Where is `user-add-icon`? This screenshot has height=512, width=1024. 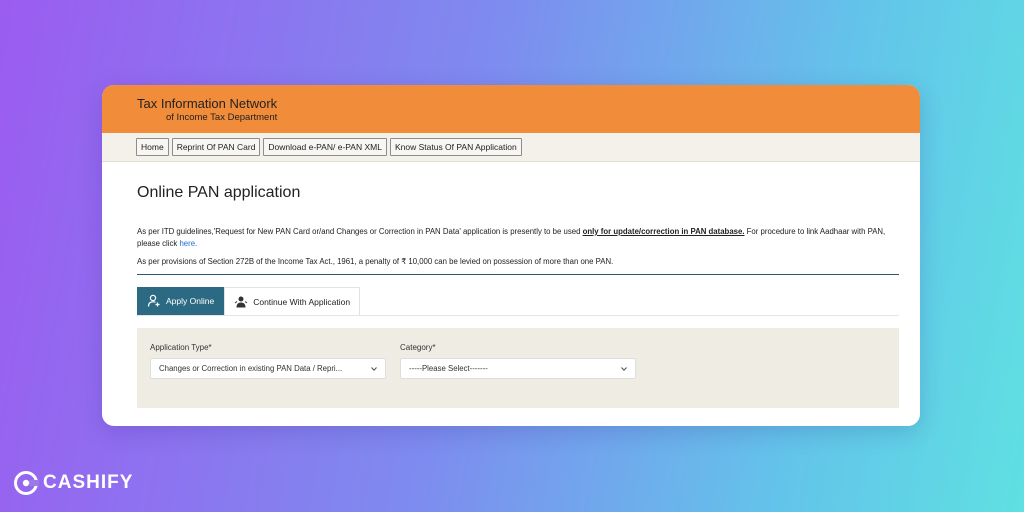 user-add-icon is located at coordinates (153, 300).